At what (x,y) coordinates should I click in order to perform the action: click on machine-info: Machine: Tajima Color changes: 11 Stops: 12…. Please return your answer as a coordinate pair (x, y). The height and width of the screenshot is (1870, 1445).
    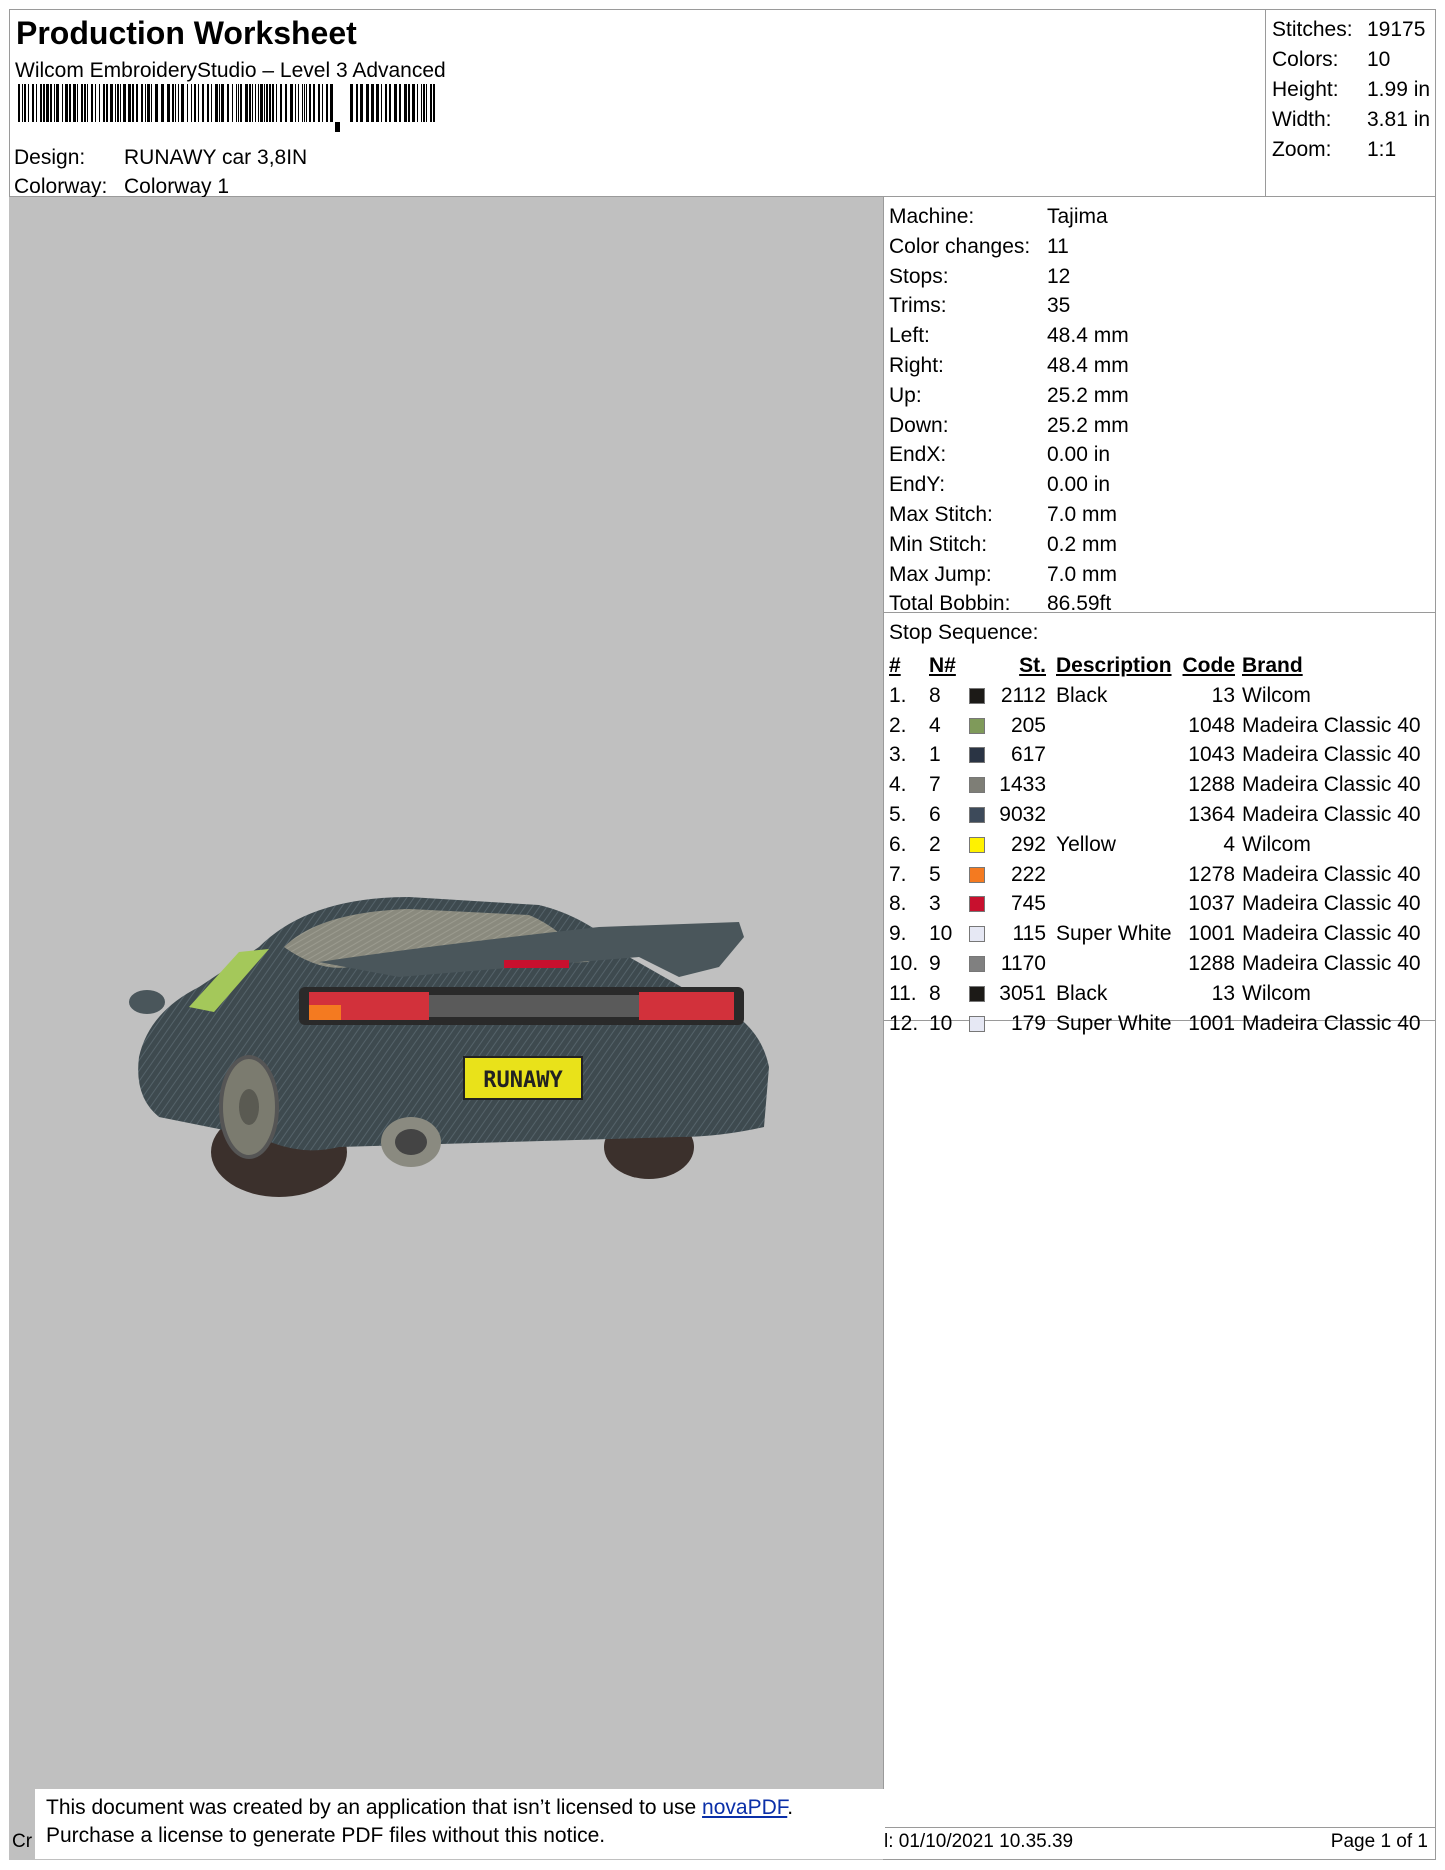
    Looking at the image, I should click on (1009, 410).